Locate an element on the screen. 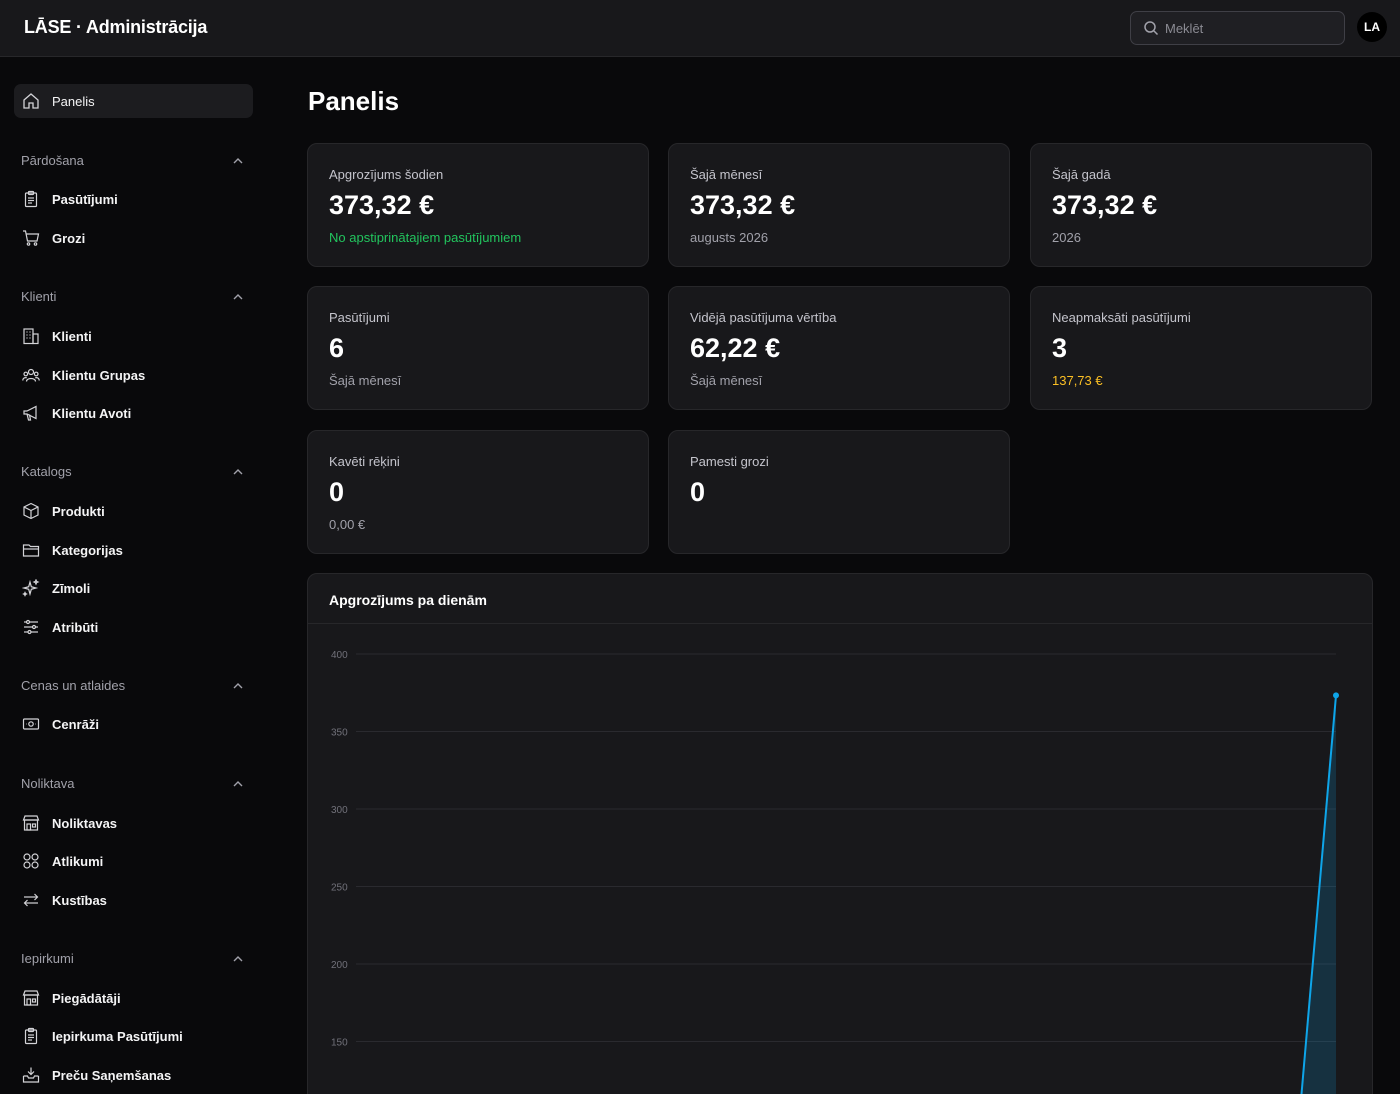  data-point is located at coordinates (1336, 695).